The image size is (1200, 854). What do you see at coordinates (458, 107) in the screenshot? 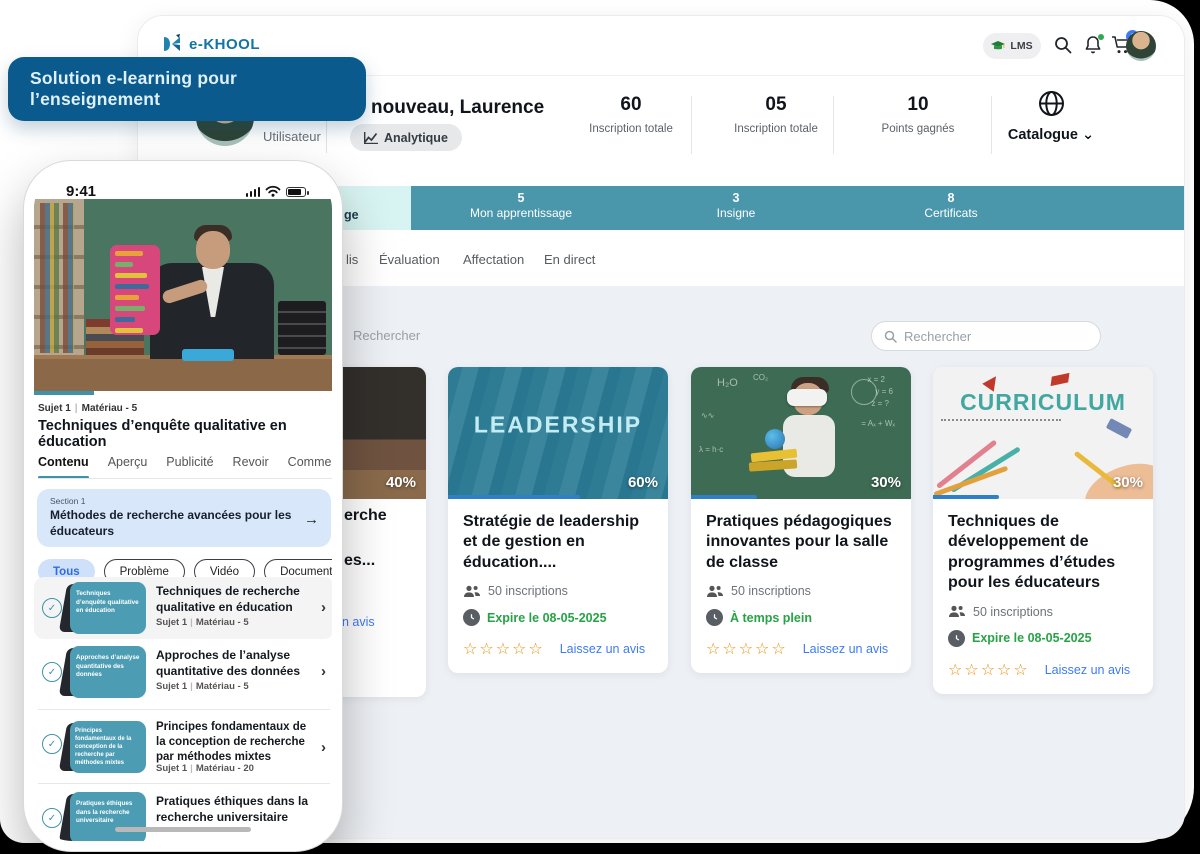
I see `user-name: nouveau, Laurence` at bounding box center [458, 107].